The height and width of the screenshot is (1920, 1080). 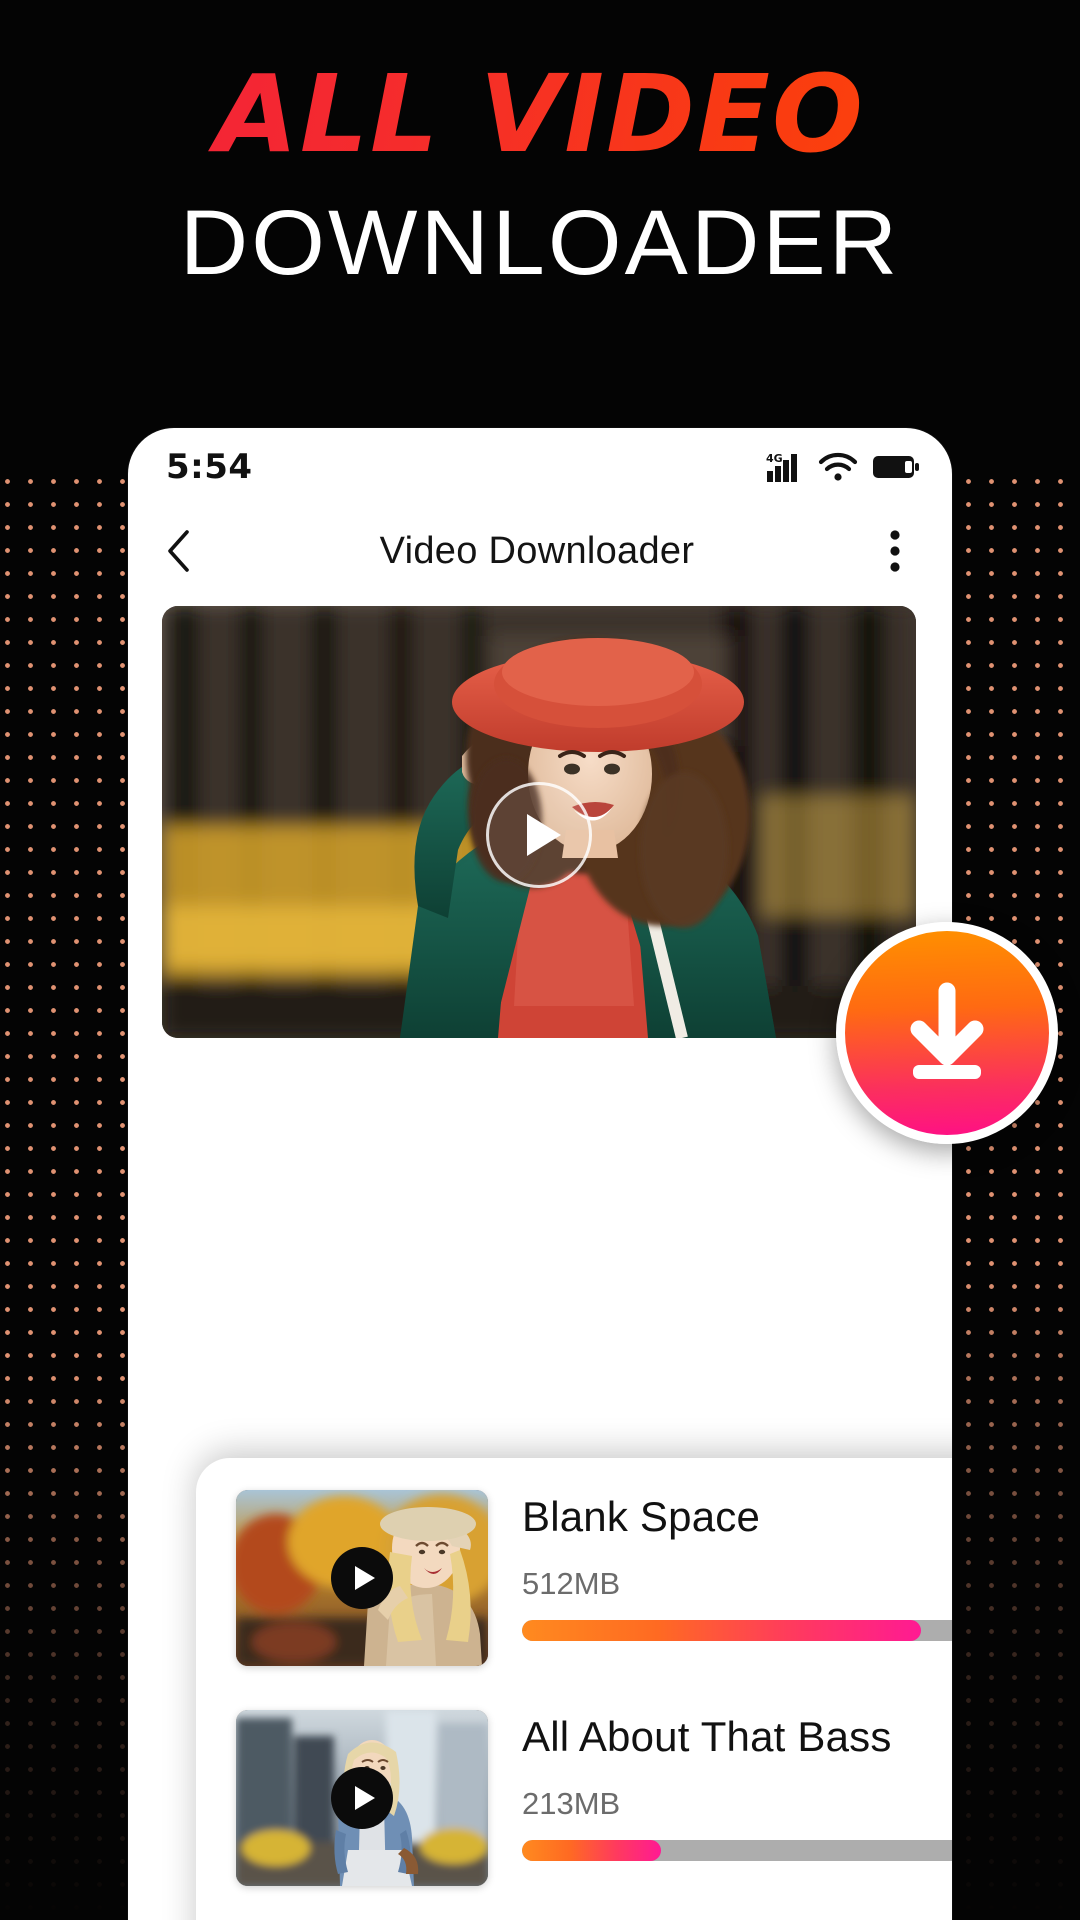 What do you see at coordinates (781, 467) in the screenshot?
I see `signal-bars-icon: 4G` at bounding box center [781, 467].